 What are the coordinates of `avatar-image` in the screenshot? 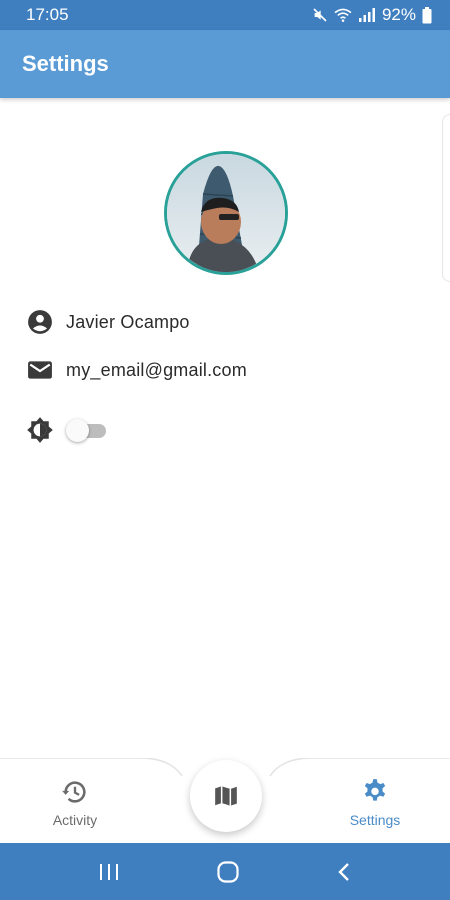 It's located at (226, 213).